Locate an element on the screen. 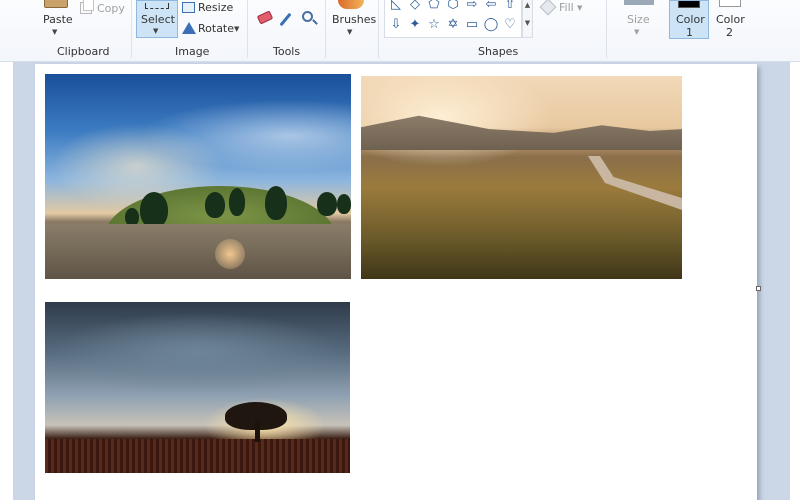 This screenshot has height=500, width=800. size-icon is located at coordinates (639, 2).